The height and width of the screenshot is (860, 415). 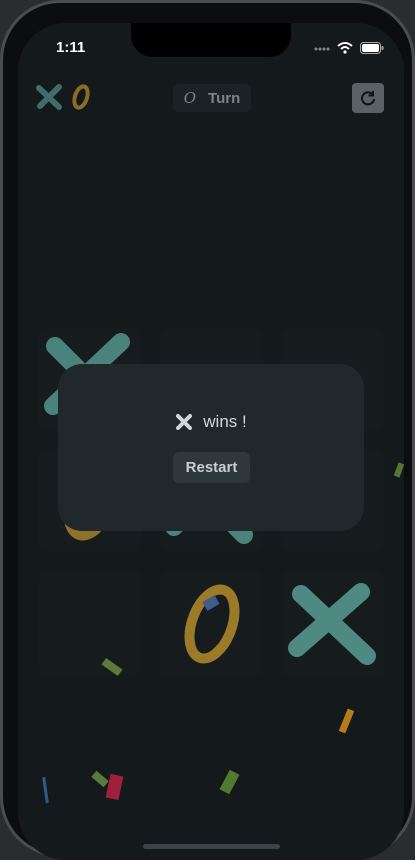 I want to click on status-time: 1:11, so click(x=71, y=47).